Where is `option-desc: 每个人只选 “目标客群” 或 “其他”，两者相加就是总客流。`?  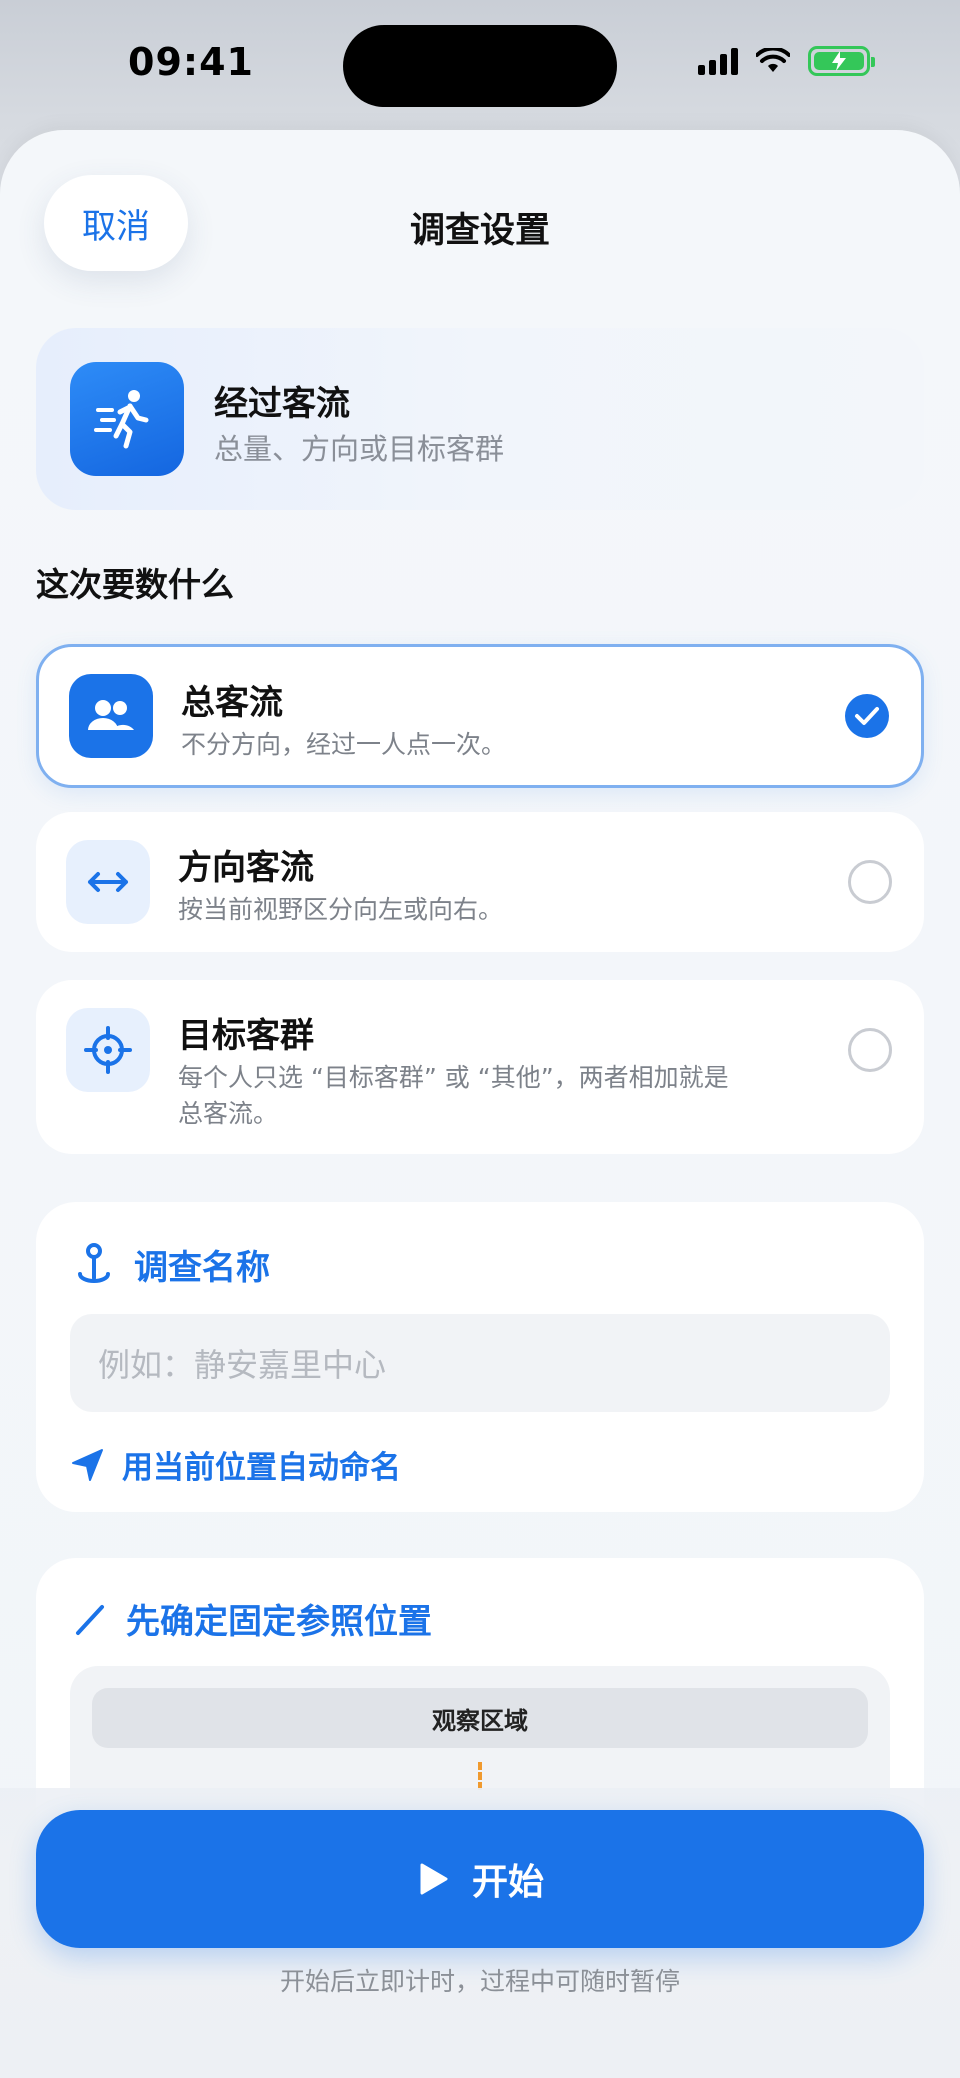 option-desc: 每个人只选 “目标客群” 或 “其他”，两者相加就是总客流。 is located at coordinates (453, 1095).